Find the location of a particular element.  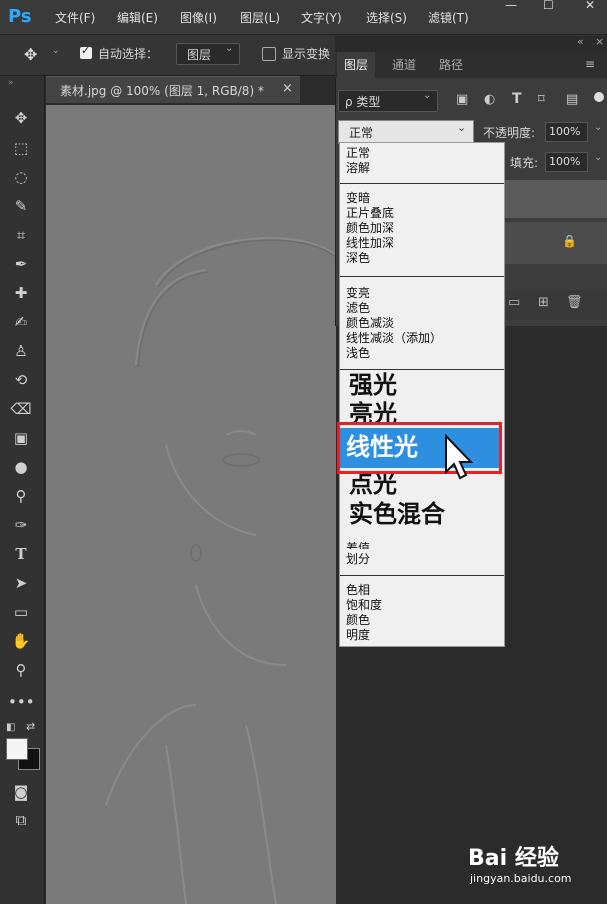

panel-menu-icon: ≡ is located at coordinates (590, 64).